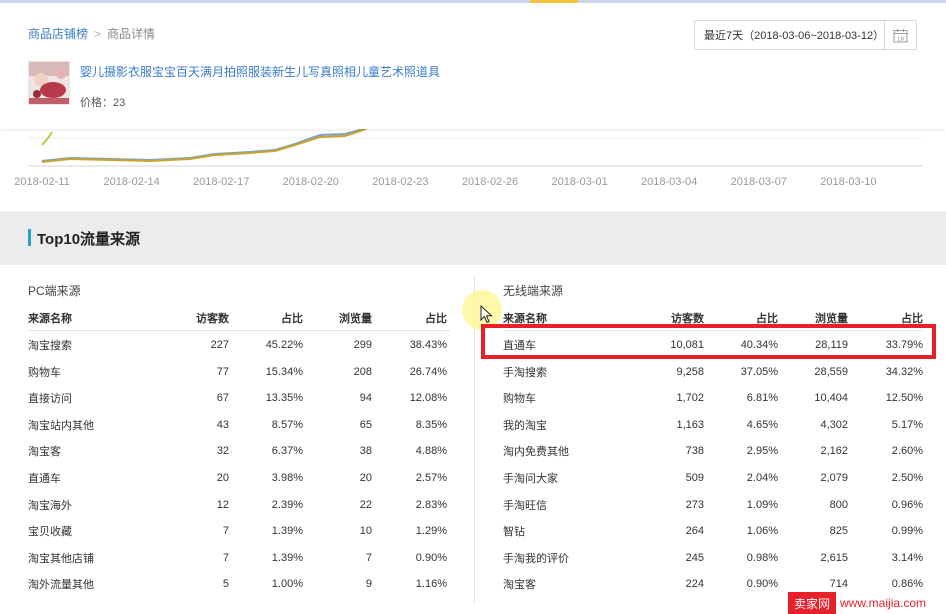 The height and width of the screenshot is (614, 946). I want to click on product-thumbnail, so click(49, 83).